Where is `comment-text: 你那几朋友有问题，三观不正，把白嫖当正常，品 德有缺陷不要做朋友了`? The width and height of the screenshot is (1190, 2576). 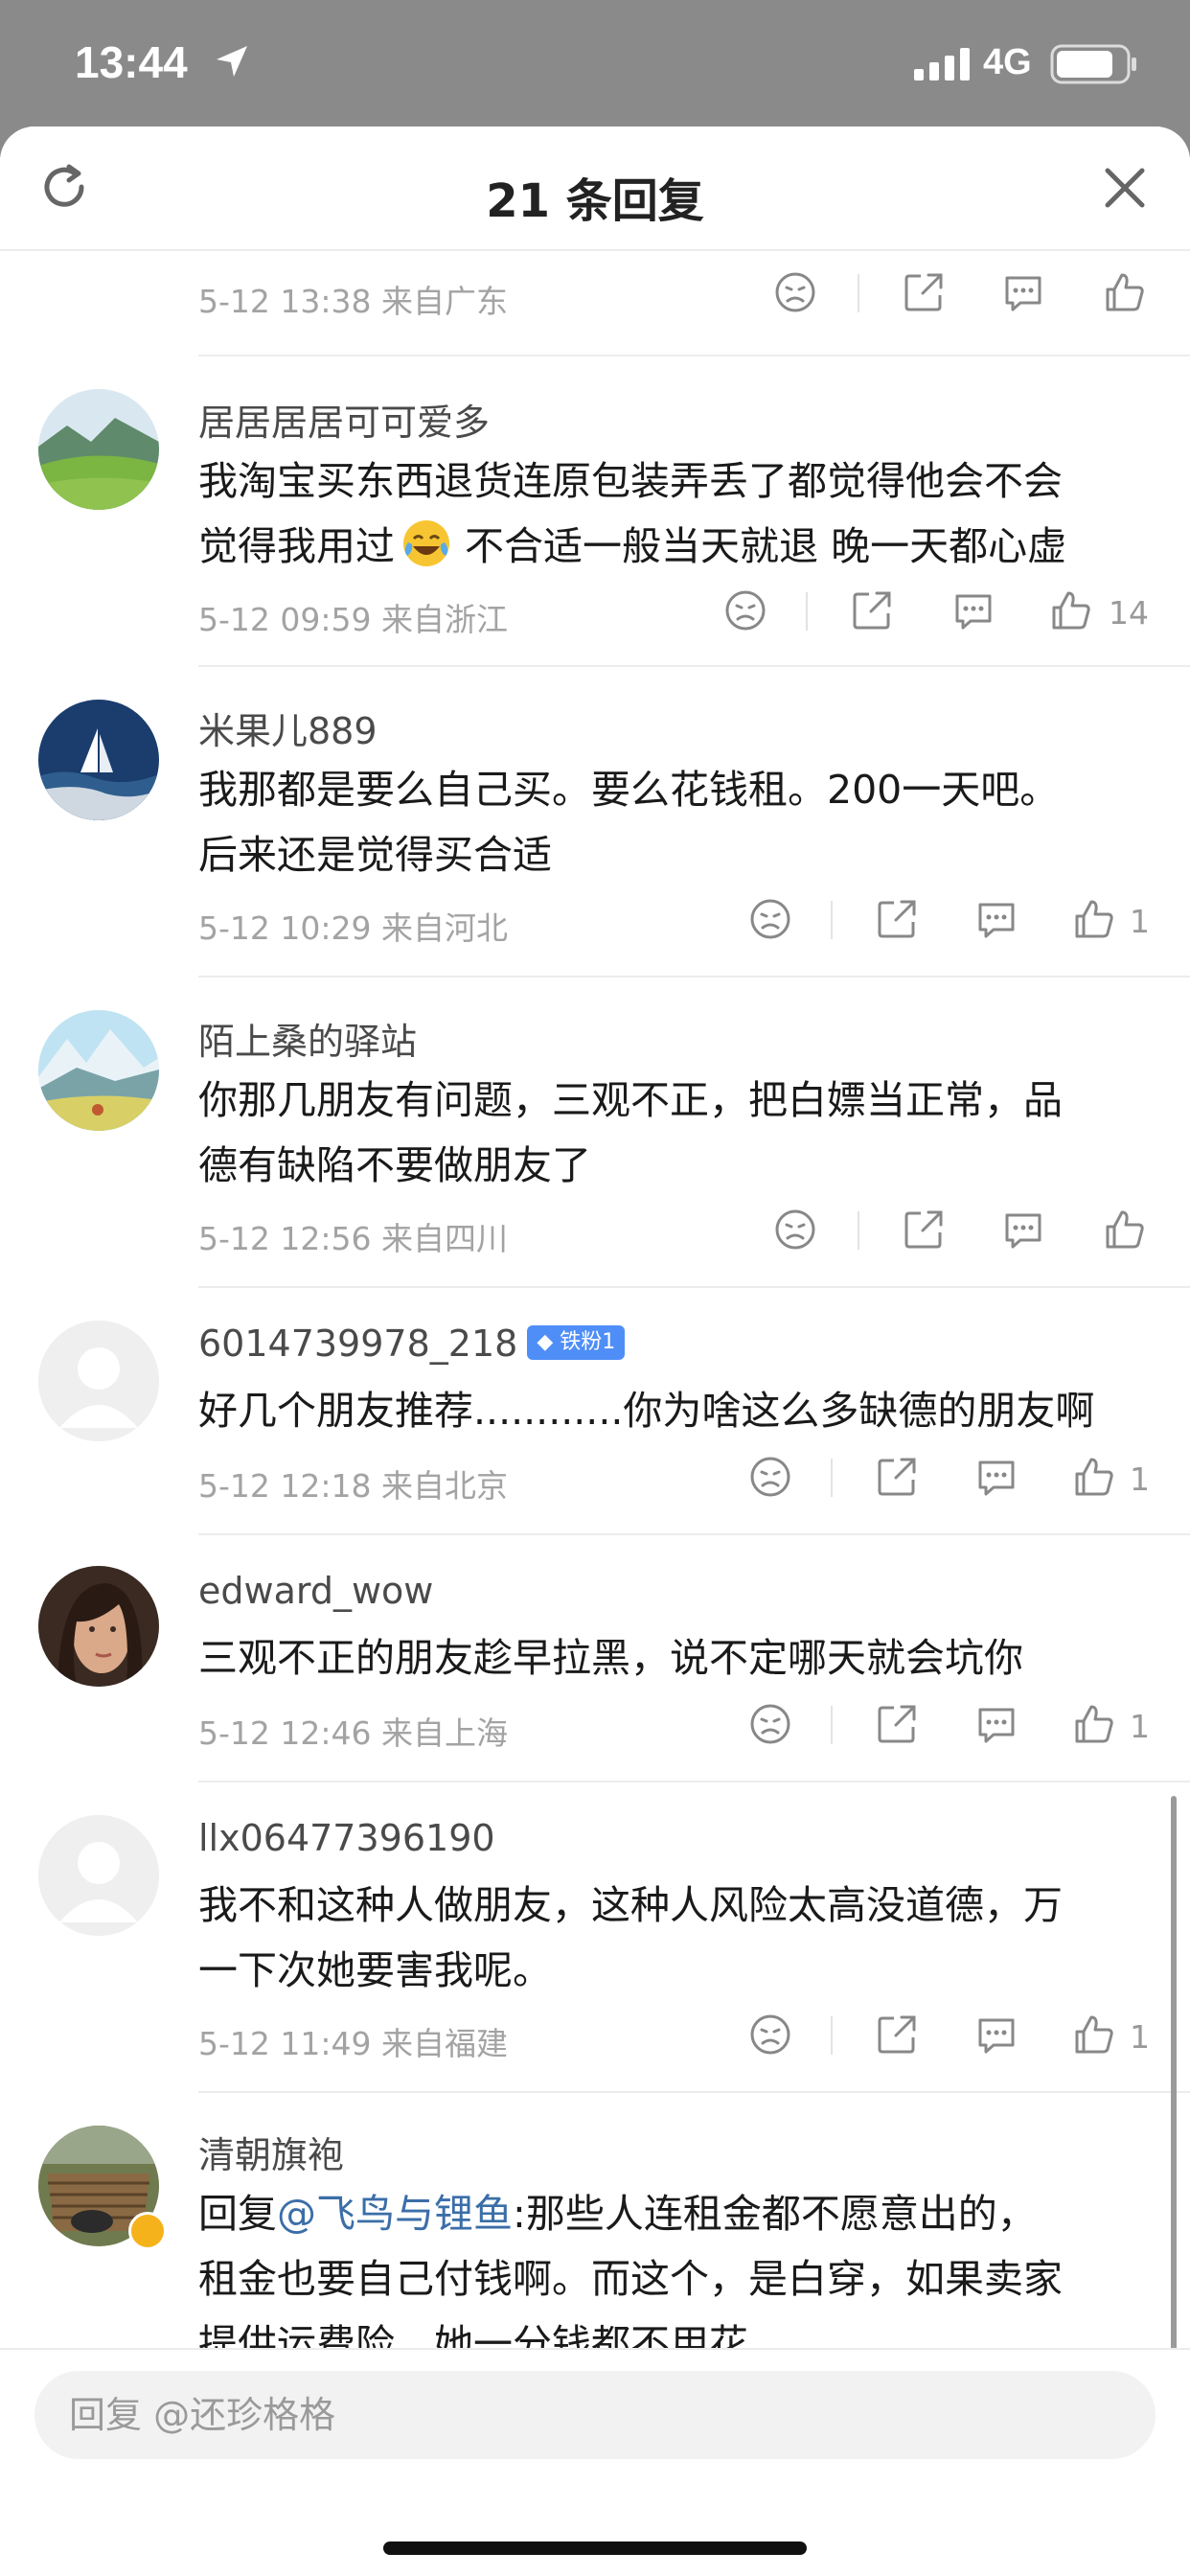
comment-text: 你那几朋友有问题，三观不正，把白嫖当正常，品 德有缺陷不要做朋友了 is located at coordinates (631, 1132).